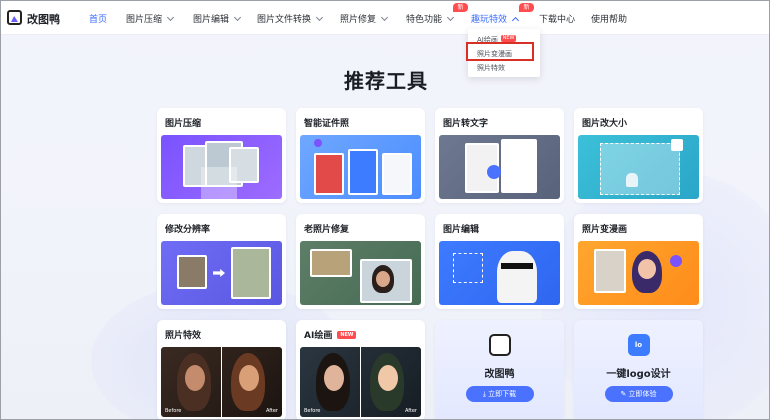 The height and width of the screenshot is (420, 770). What do you see at coordinates (605, 230) in the screenshot?
I see `card-title: 照片变漫画` at bounding box center [605, 230].